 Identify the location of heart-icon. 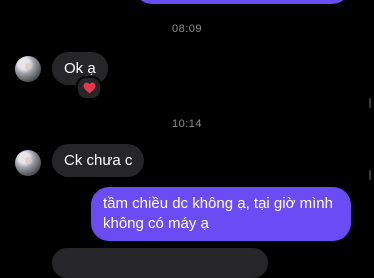
(89, 88).